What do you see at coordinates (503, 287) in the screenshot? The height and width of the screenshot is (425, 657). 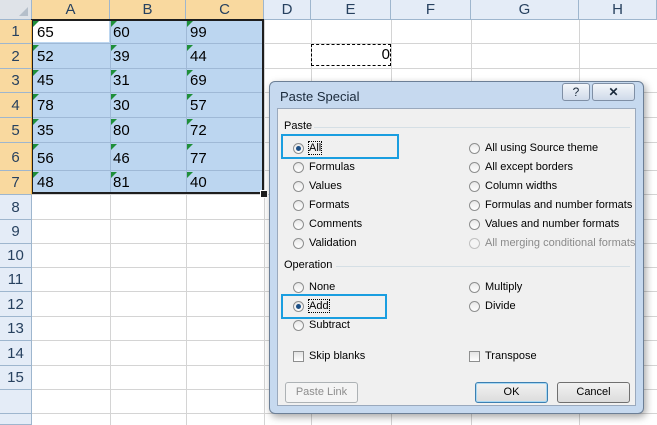 I see `option-operation-multiply: Multiply` at bounding box center [503, 287].